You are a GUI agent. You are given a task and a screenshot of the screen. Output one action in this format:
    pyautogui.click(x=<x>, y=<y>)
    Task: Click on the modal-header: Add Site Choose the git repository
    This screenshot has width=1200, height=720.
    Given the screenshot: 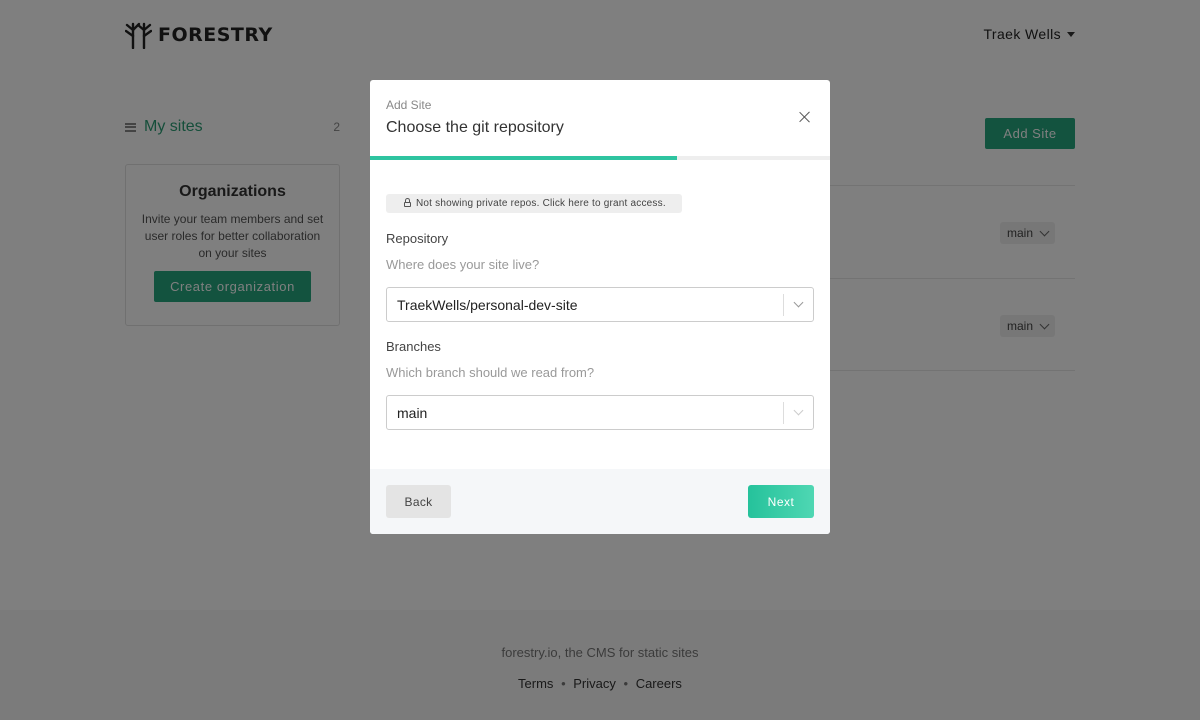 What is the action you would take?
    pyautogui.click(x=600, y=118)
    